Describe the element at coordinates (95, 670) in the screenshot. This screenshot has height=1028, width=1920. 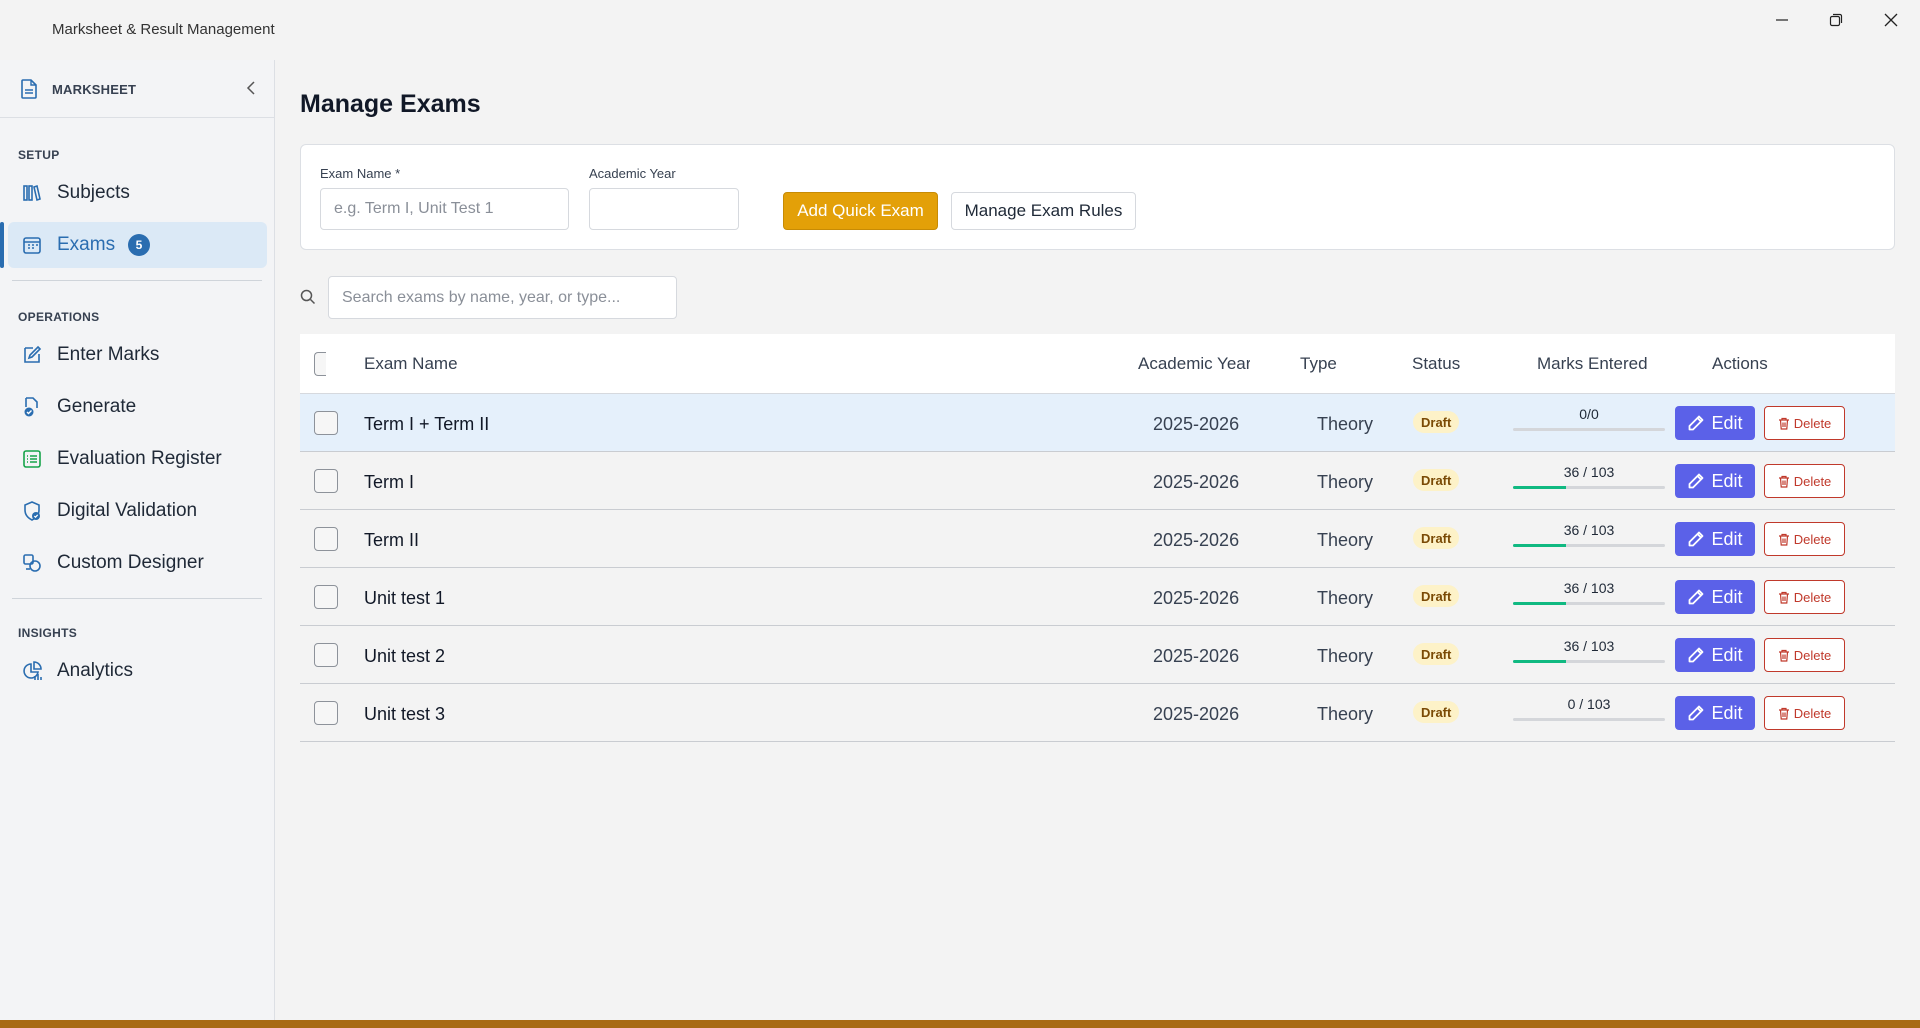
I see `sidebar-item-label: Analytics` at that location.